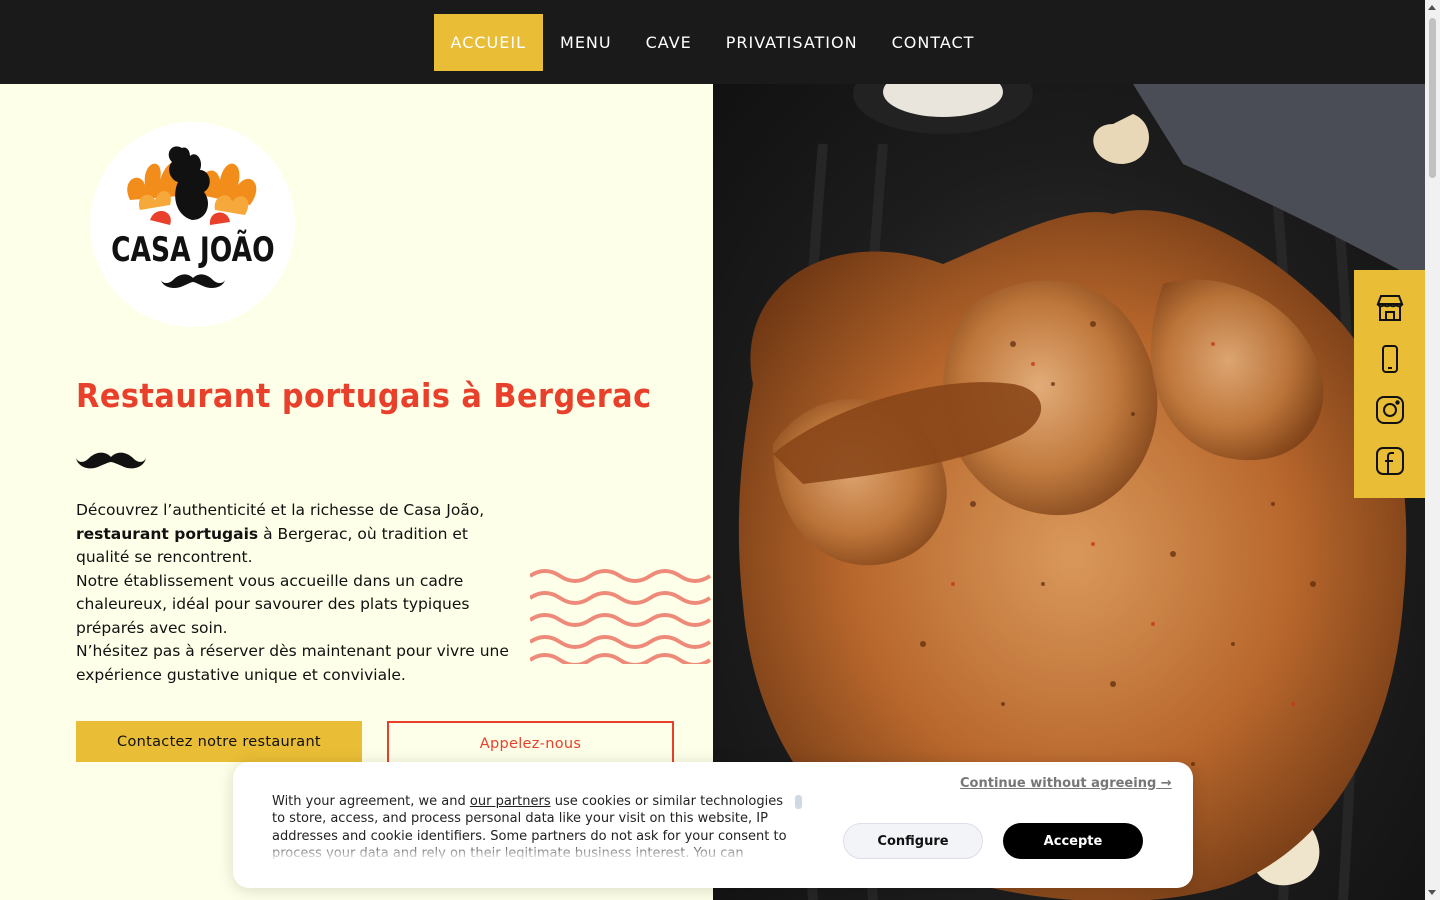 This screenshot has height=900, width=1440. Describe the element at coordinates (364, 395) in the screenshot. I see `page-title: Restaurant portugais à Bergerac` at that location.